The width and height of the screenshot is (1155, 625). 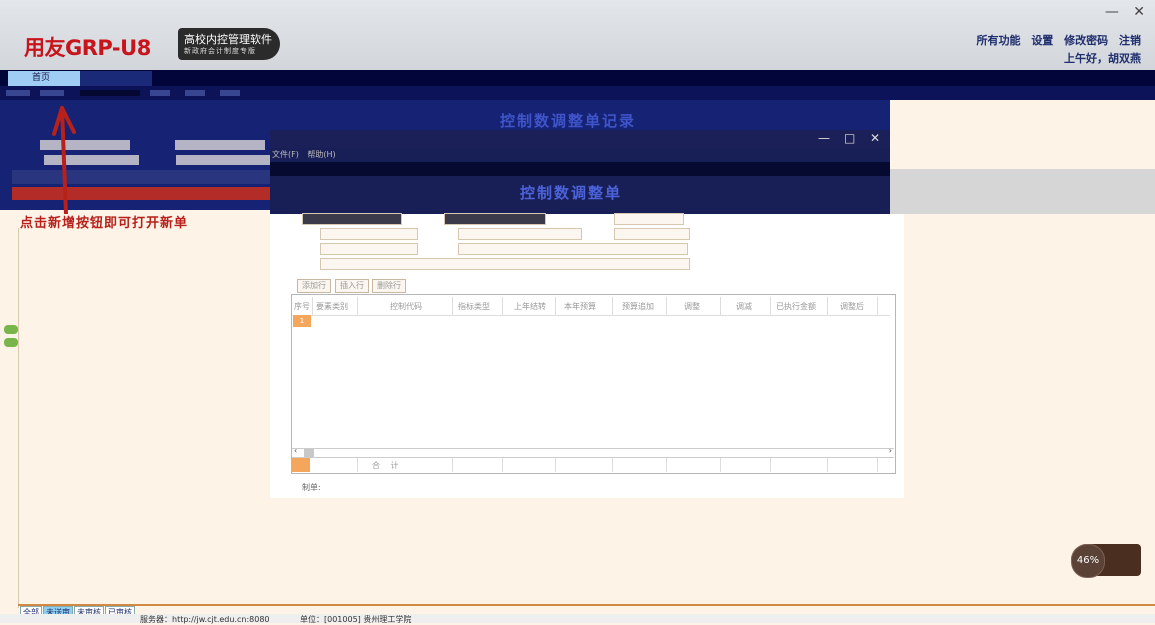 I want to click on col-prior-carryover: 上年结转, so click(x=530, y=306).